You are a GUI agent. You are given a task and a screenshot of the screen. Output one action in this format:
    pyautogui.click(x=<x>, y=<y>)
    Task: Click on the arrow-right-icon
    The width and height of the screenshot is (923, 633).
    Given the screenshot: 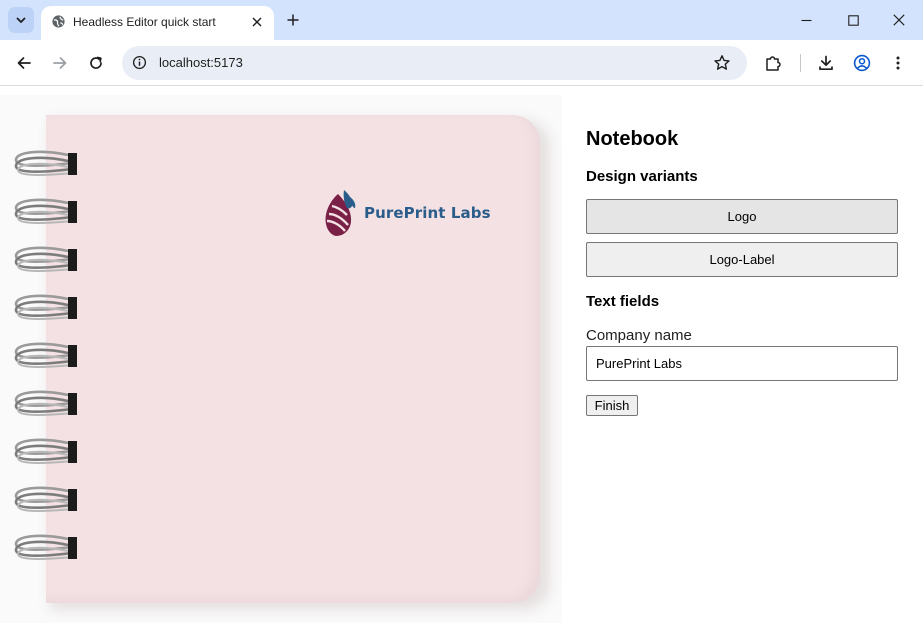 What is the action you would take?
    pyautogui.click(x=60, y=63)
    